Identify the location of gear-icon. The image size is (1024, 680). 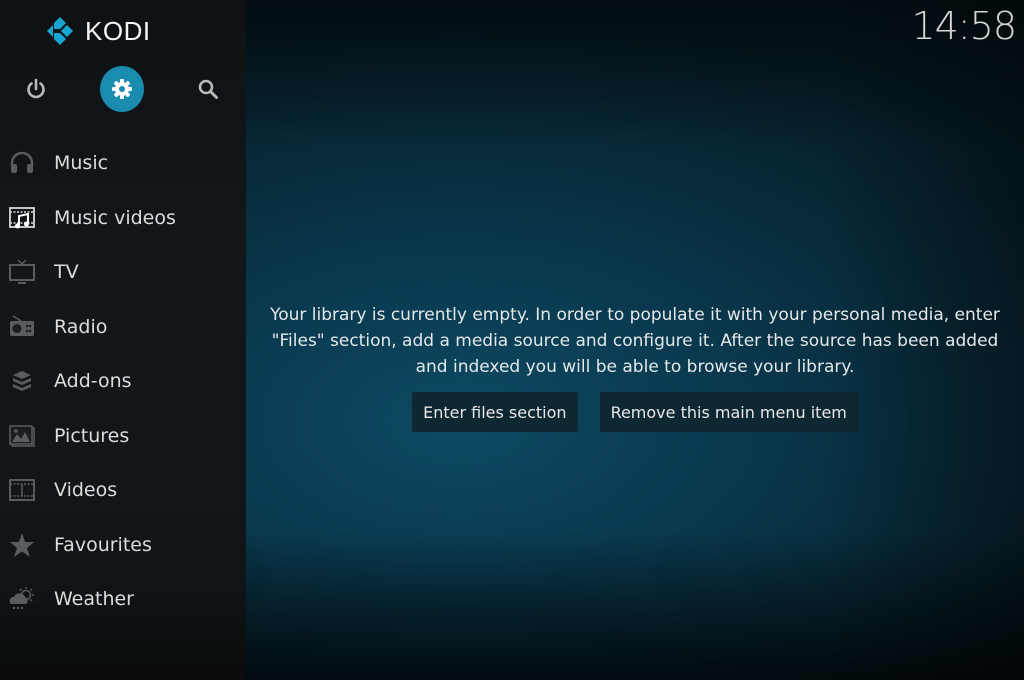
(122, 89).